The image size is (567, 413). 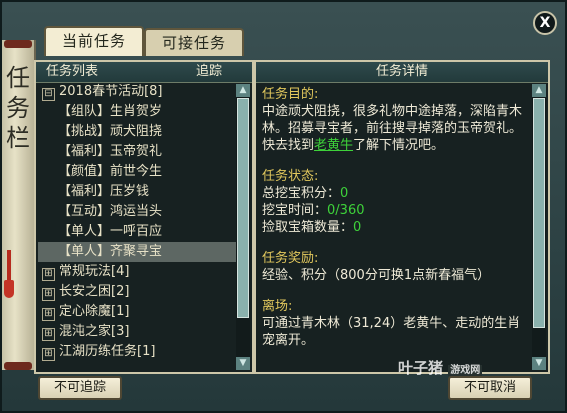 I want to click on task-group-label: 定心除魔[1], so click(x=94, y=311).